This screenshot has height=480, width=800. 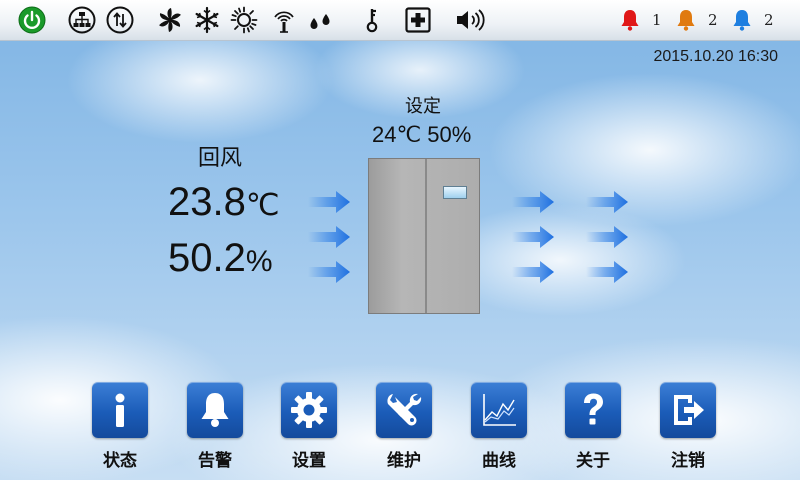 I want to click on datetime: 2015.10.20 16:30, so click(x=715, y=56).